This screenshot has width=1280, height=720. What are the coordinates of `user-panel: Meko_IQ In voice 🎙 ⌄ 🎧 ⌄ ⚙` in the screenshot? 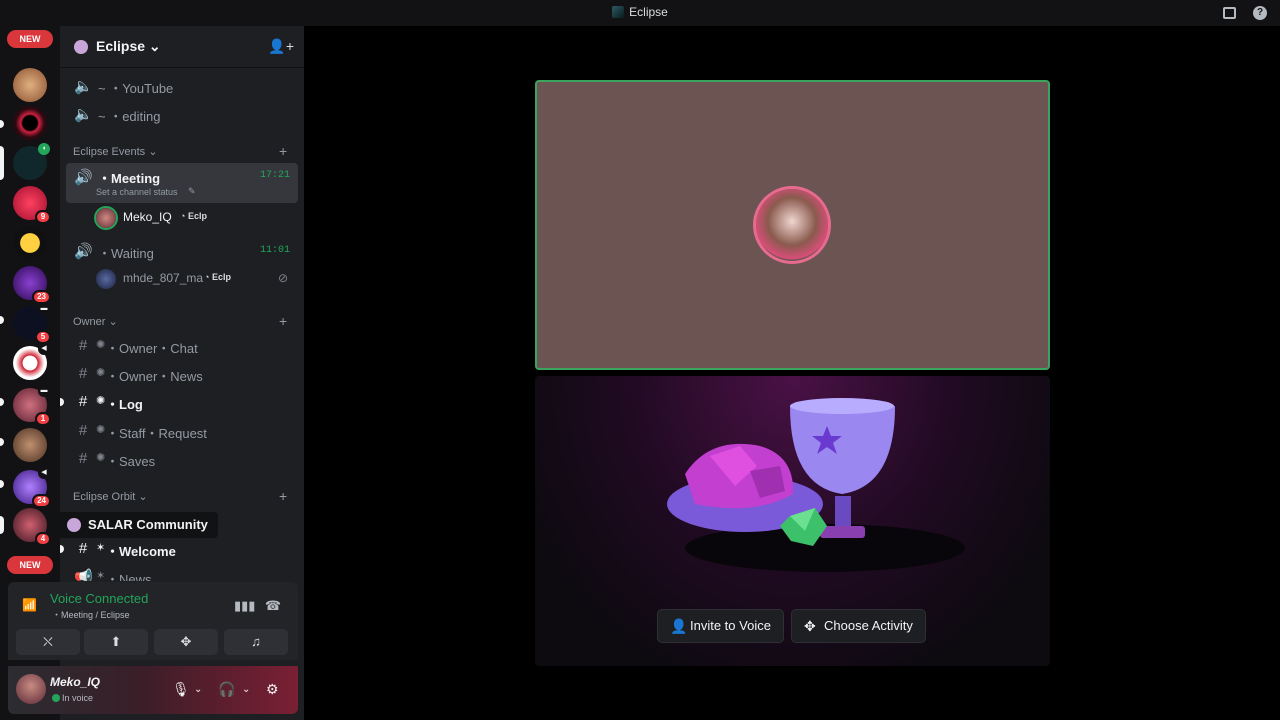 It's located at (153, 690).